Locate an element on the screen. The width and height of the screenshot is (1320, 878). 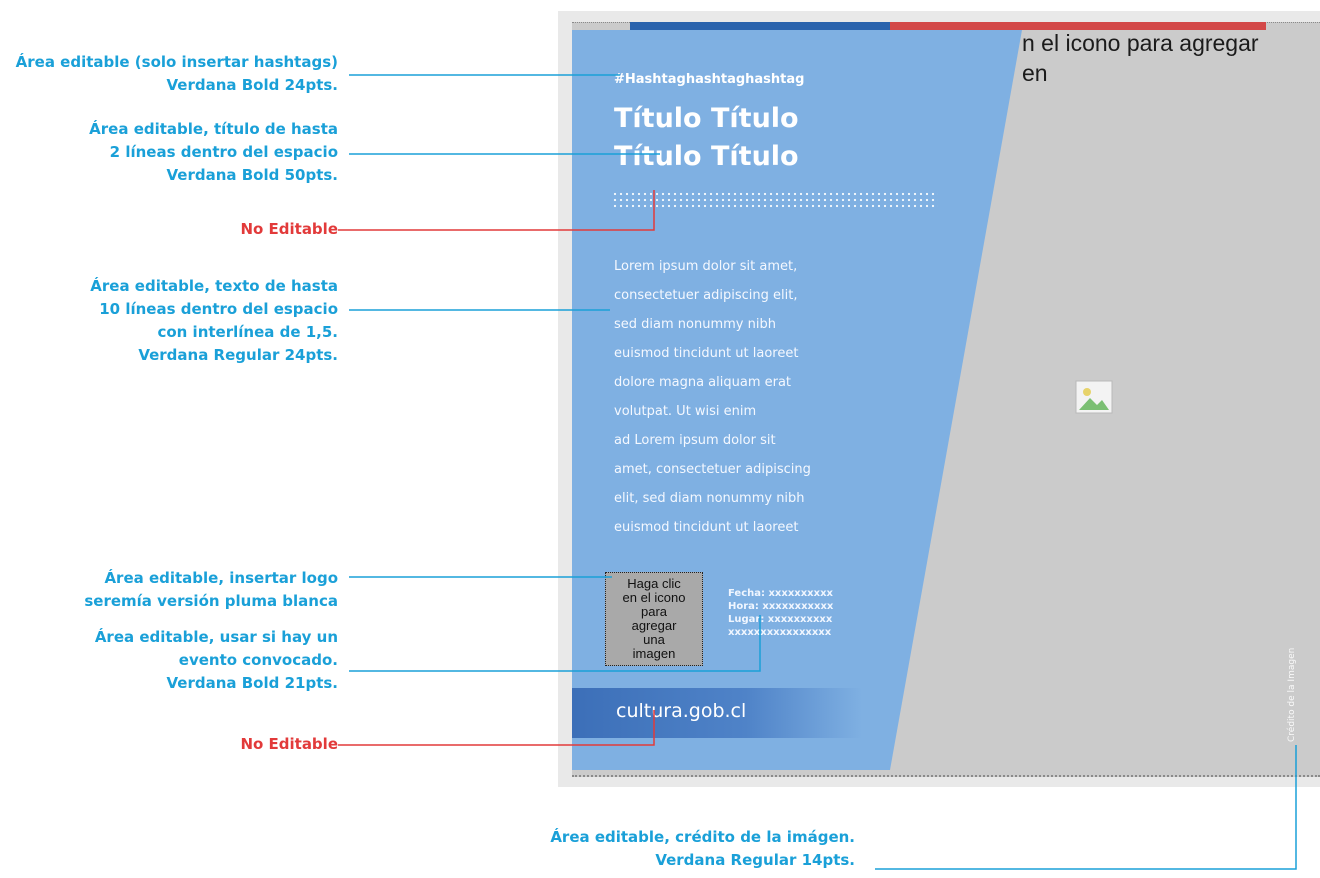
event-line: xxxxxxxxxxxxxxxx is located at coordinates (780, 632).